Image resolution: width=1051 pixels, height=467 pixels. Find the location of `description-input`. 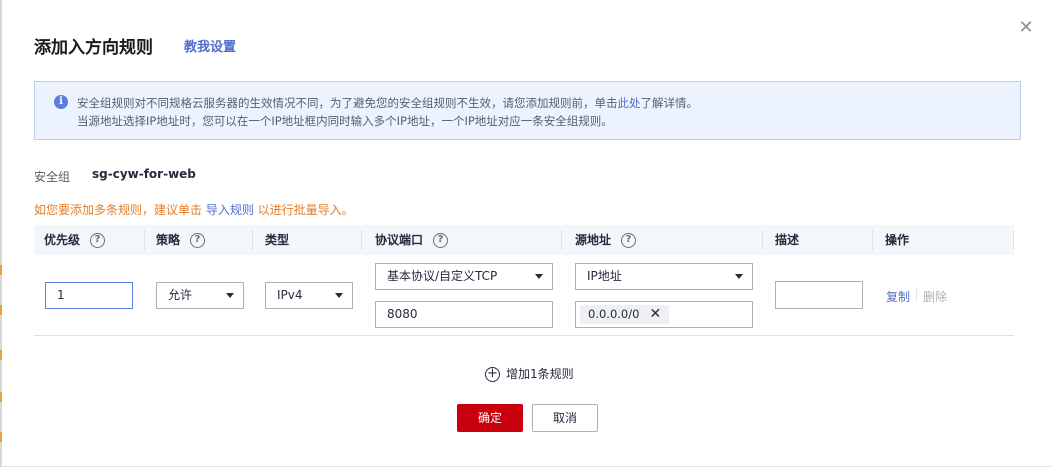

description-input is located at coordinates (819, 295).